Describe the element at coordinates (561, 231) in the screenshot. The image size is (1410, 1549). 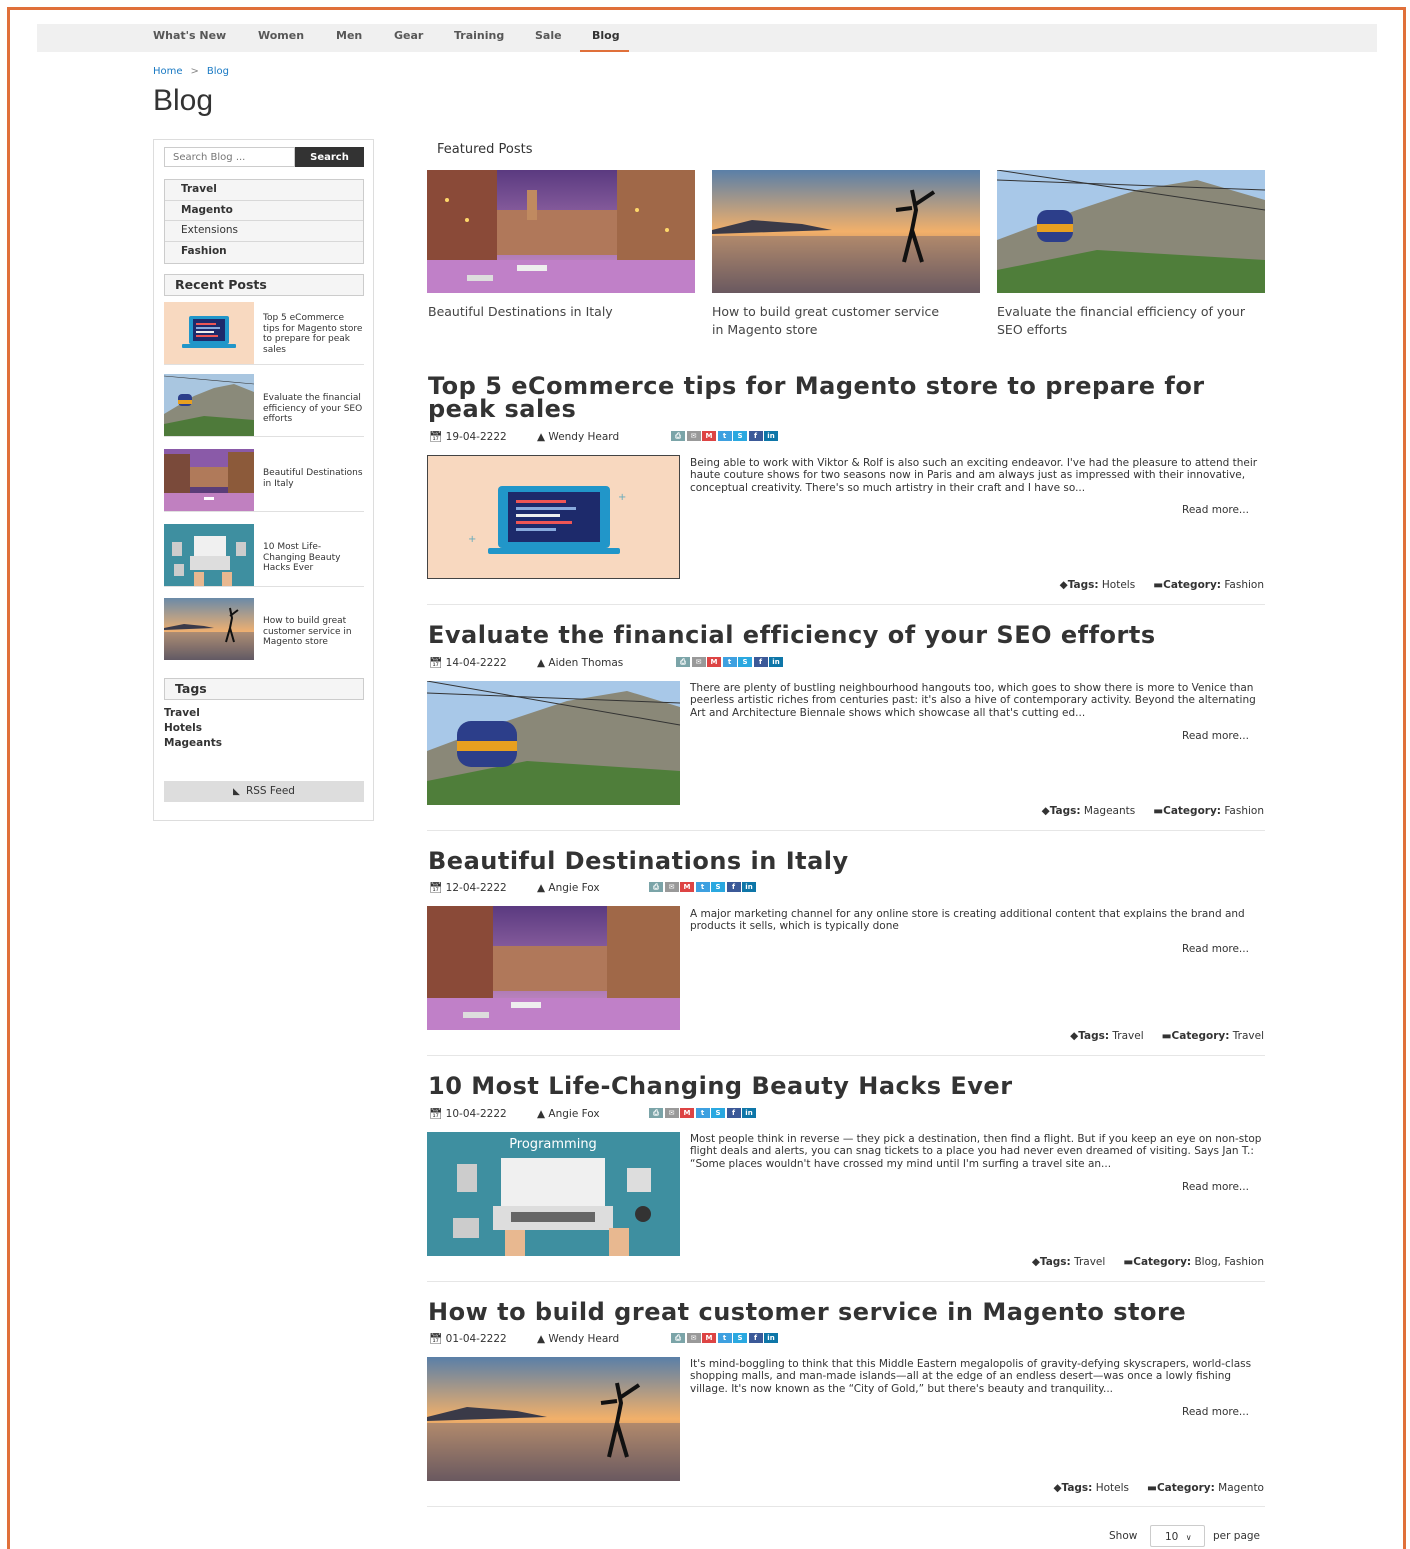
I see `featured-image-italy` at that location.